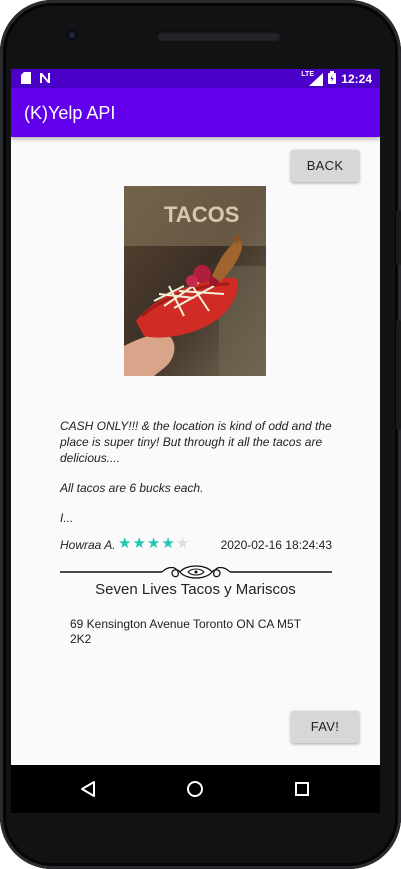 Image resolution: width=401 pixels, height=869 pixels. I want to click on business-photo: TACOS, so click(195, 281).